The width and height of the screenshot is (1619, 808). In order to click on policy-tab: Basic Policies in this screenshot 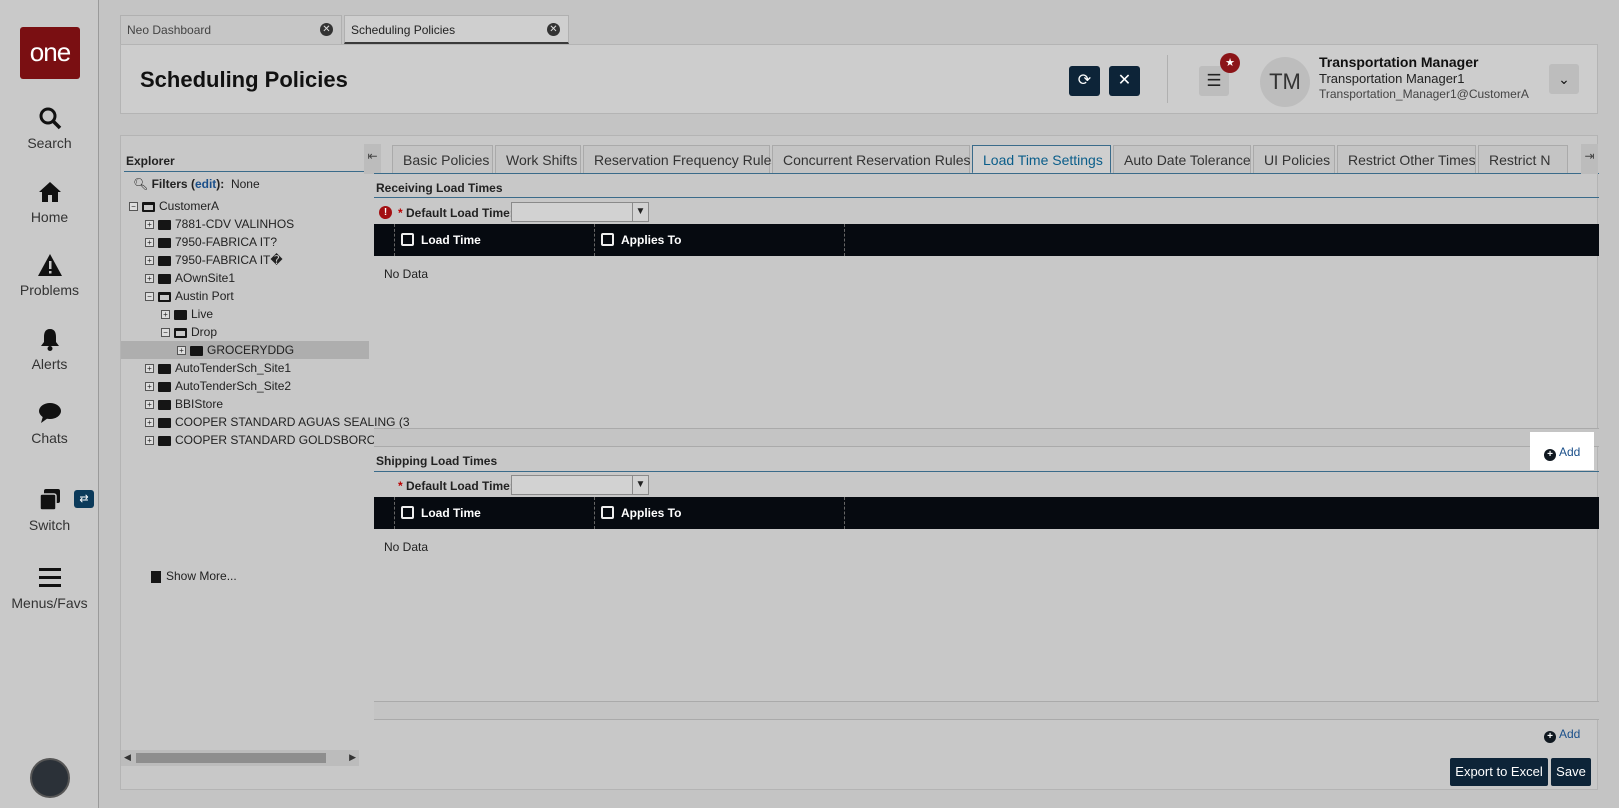, I will do `click(442, 159)`.